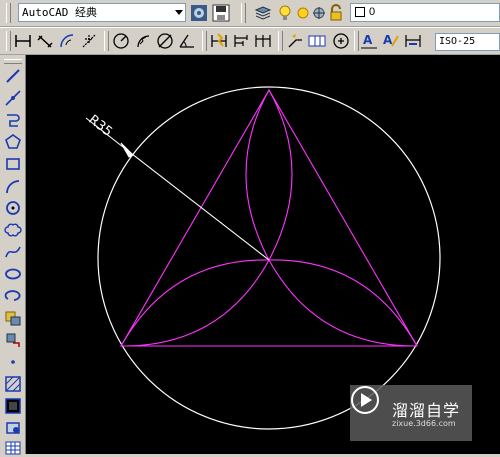 This screenshot has width=500, height=457. What do you see at coordinates (263, 13) in the screenshot?
I see `layer-manager-icon` at bounding box center [263, 13].